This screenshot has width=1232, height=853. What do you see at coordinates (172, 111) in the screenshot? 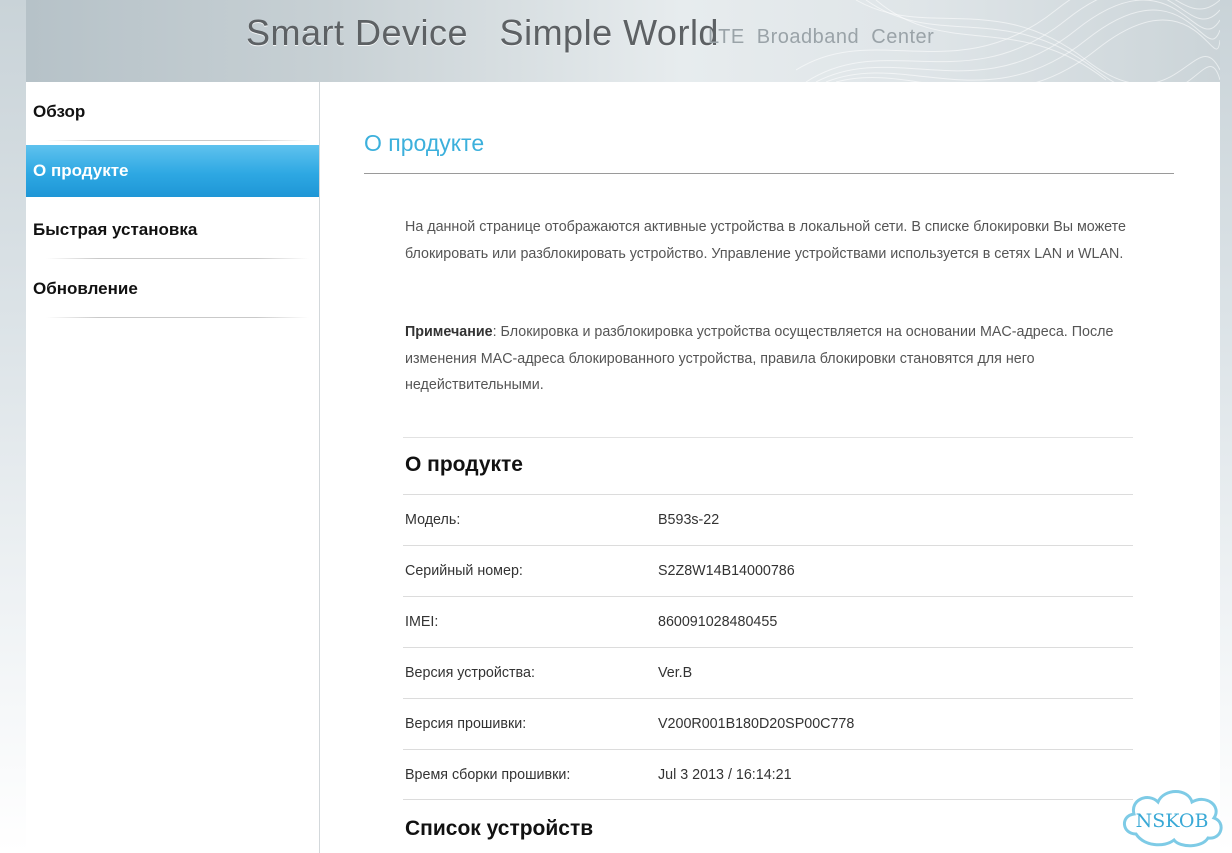
I see `sidebar-item-overview: Обзор` at bounding box center [172, 111].